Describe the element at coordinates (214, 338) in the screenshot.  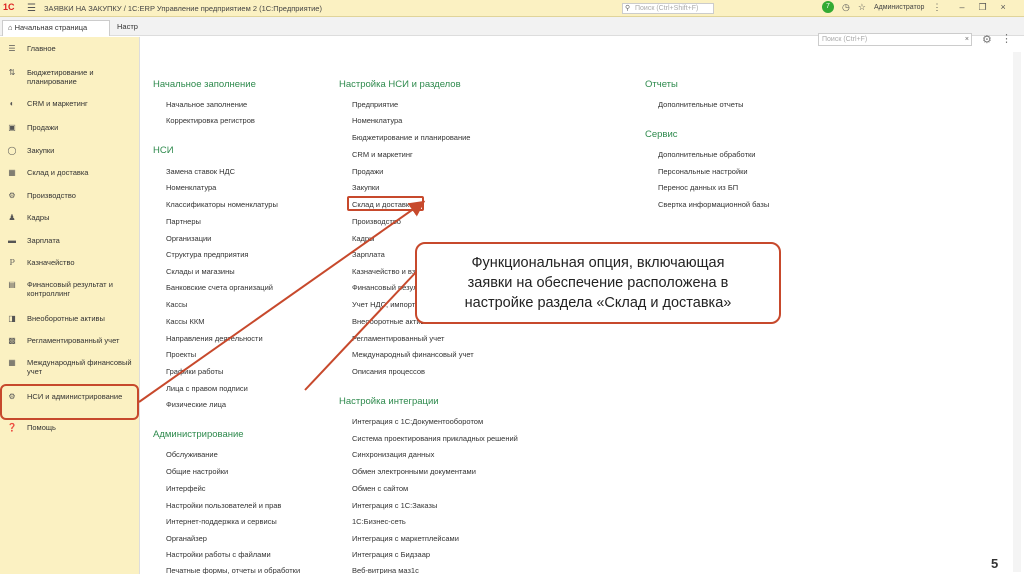
I see `link-item: Направления деятельности` at that location.